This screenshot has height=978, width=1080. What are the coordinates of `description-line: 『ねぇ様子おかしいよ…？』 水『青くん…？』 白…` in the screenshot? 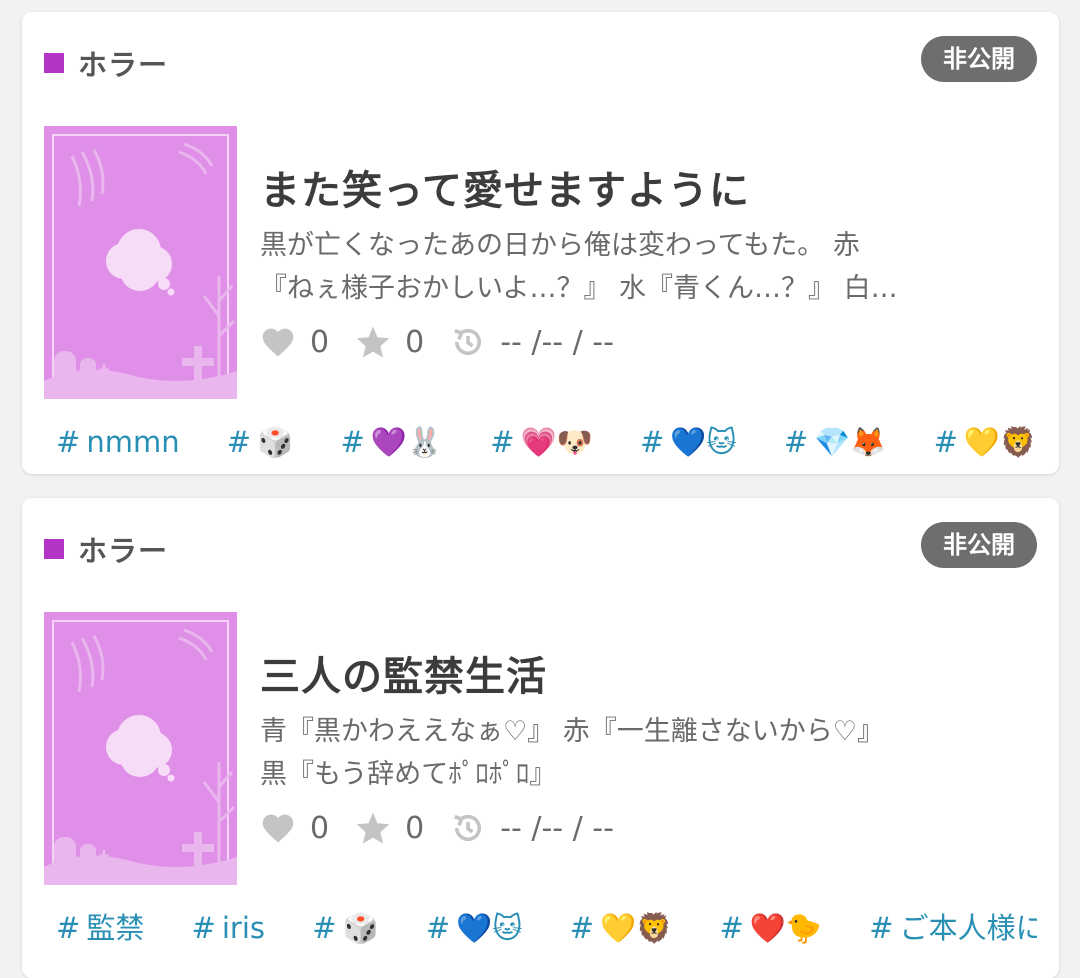 It's located at (579, 288).